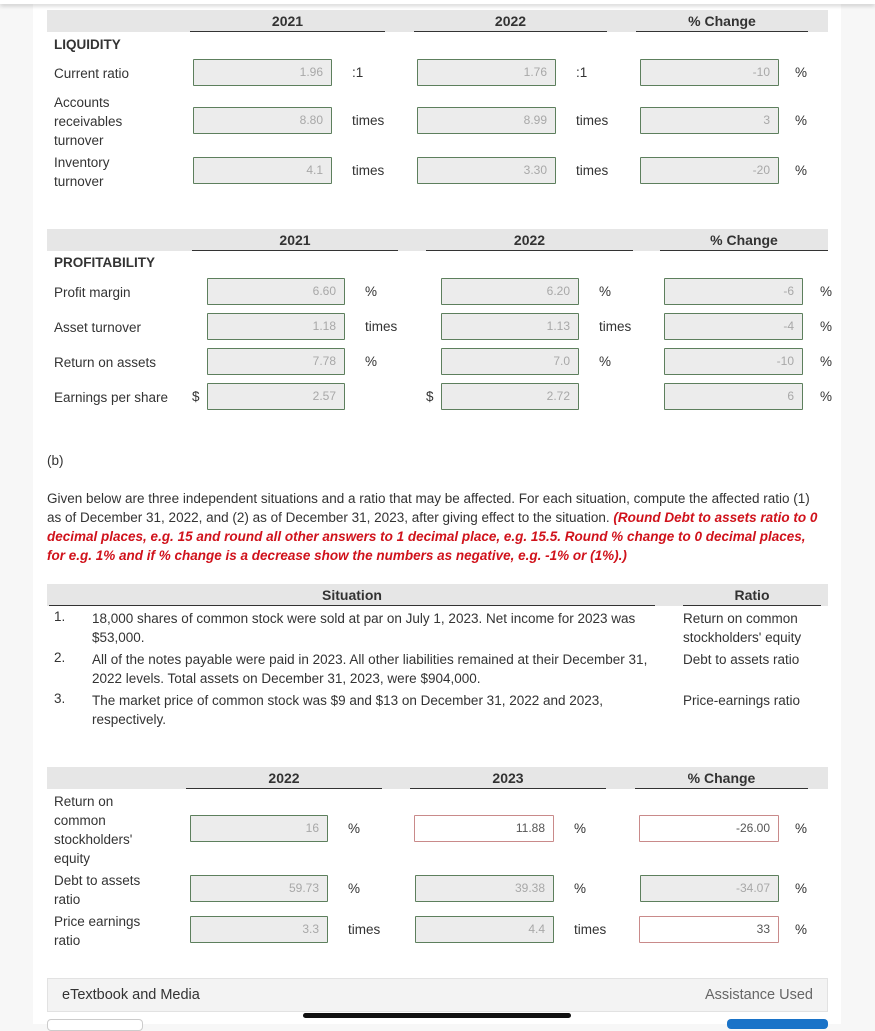  I want to click on row-label-inventory-turnover: Inventory turnover, so click(82, 172).